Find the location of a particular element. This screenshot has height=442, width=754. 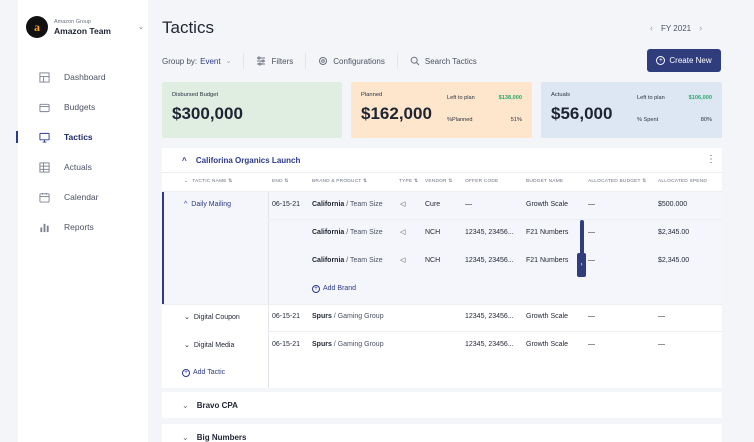

search-icon is located at coordinates (415, 61).